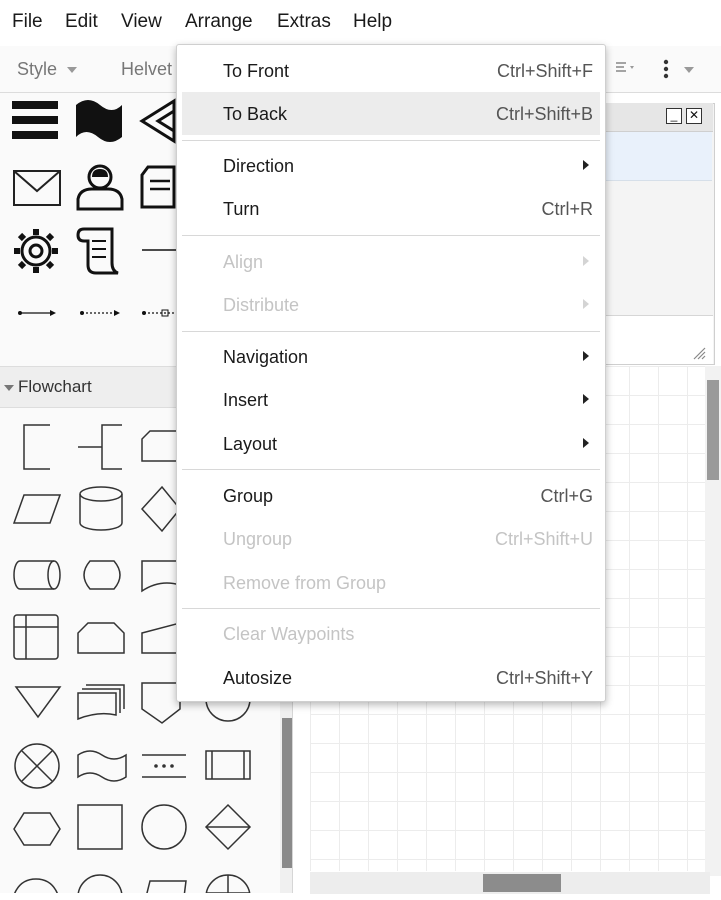 The image size is (721, 900). Describe the element at coordinates (37, 69) in the screenshot. I see `style-label: Style` at that location.